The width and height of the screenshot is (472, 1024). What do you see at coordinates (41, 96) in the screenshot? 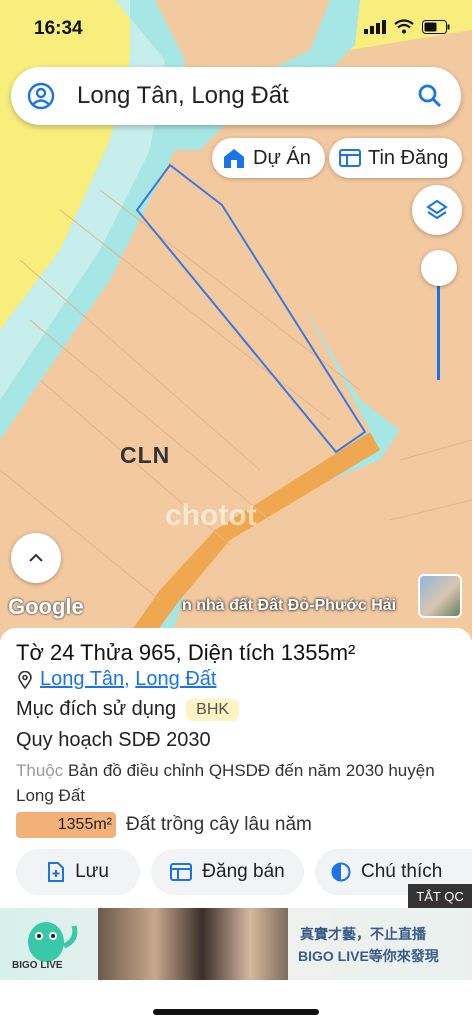
I see `account-icon` at bounding box center [41, 96].